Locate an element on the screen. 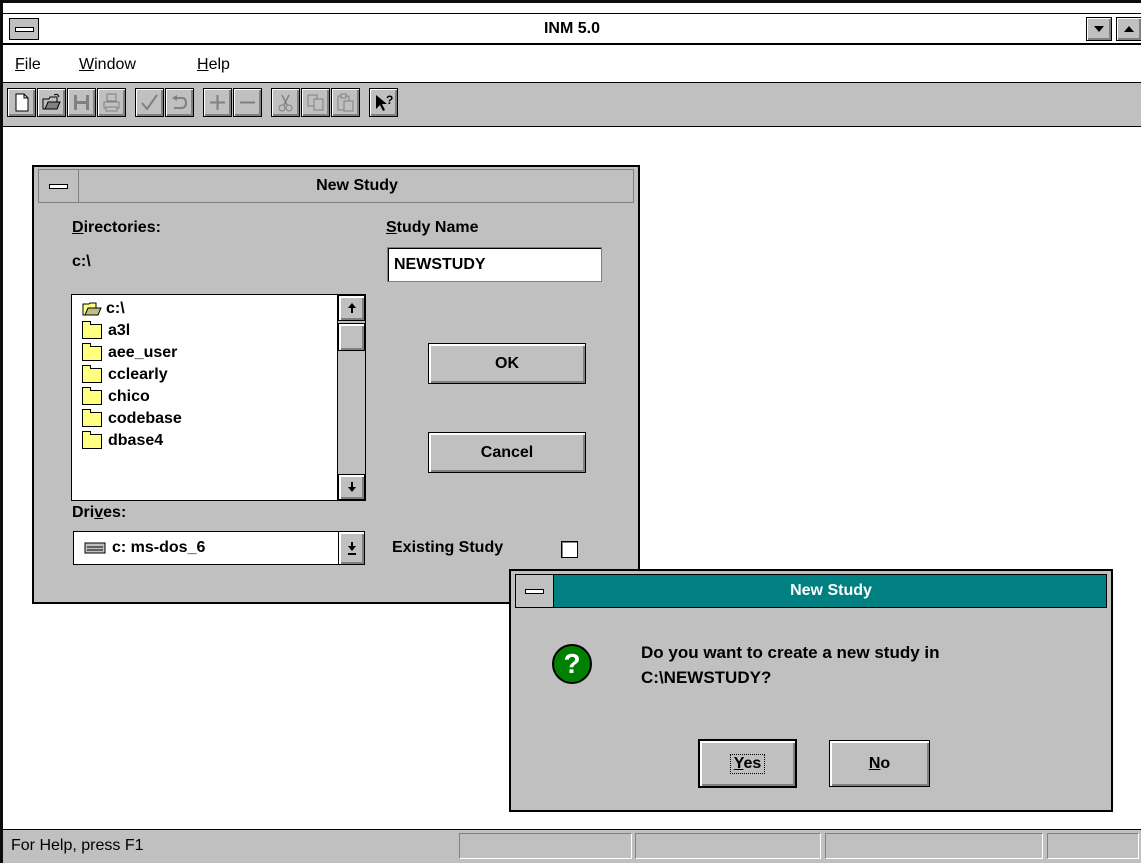 The height and width of the screenshot is (863, 1141). menu-help: Help is located at coordinates (213, 65).